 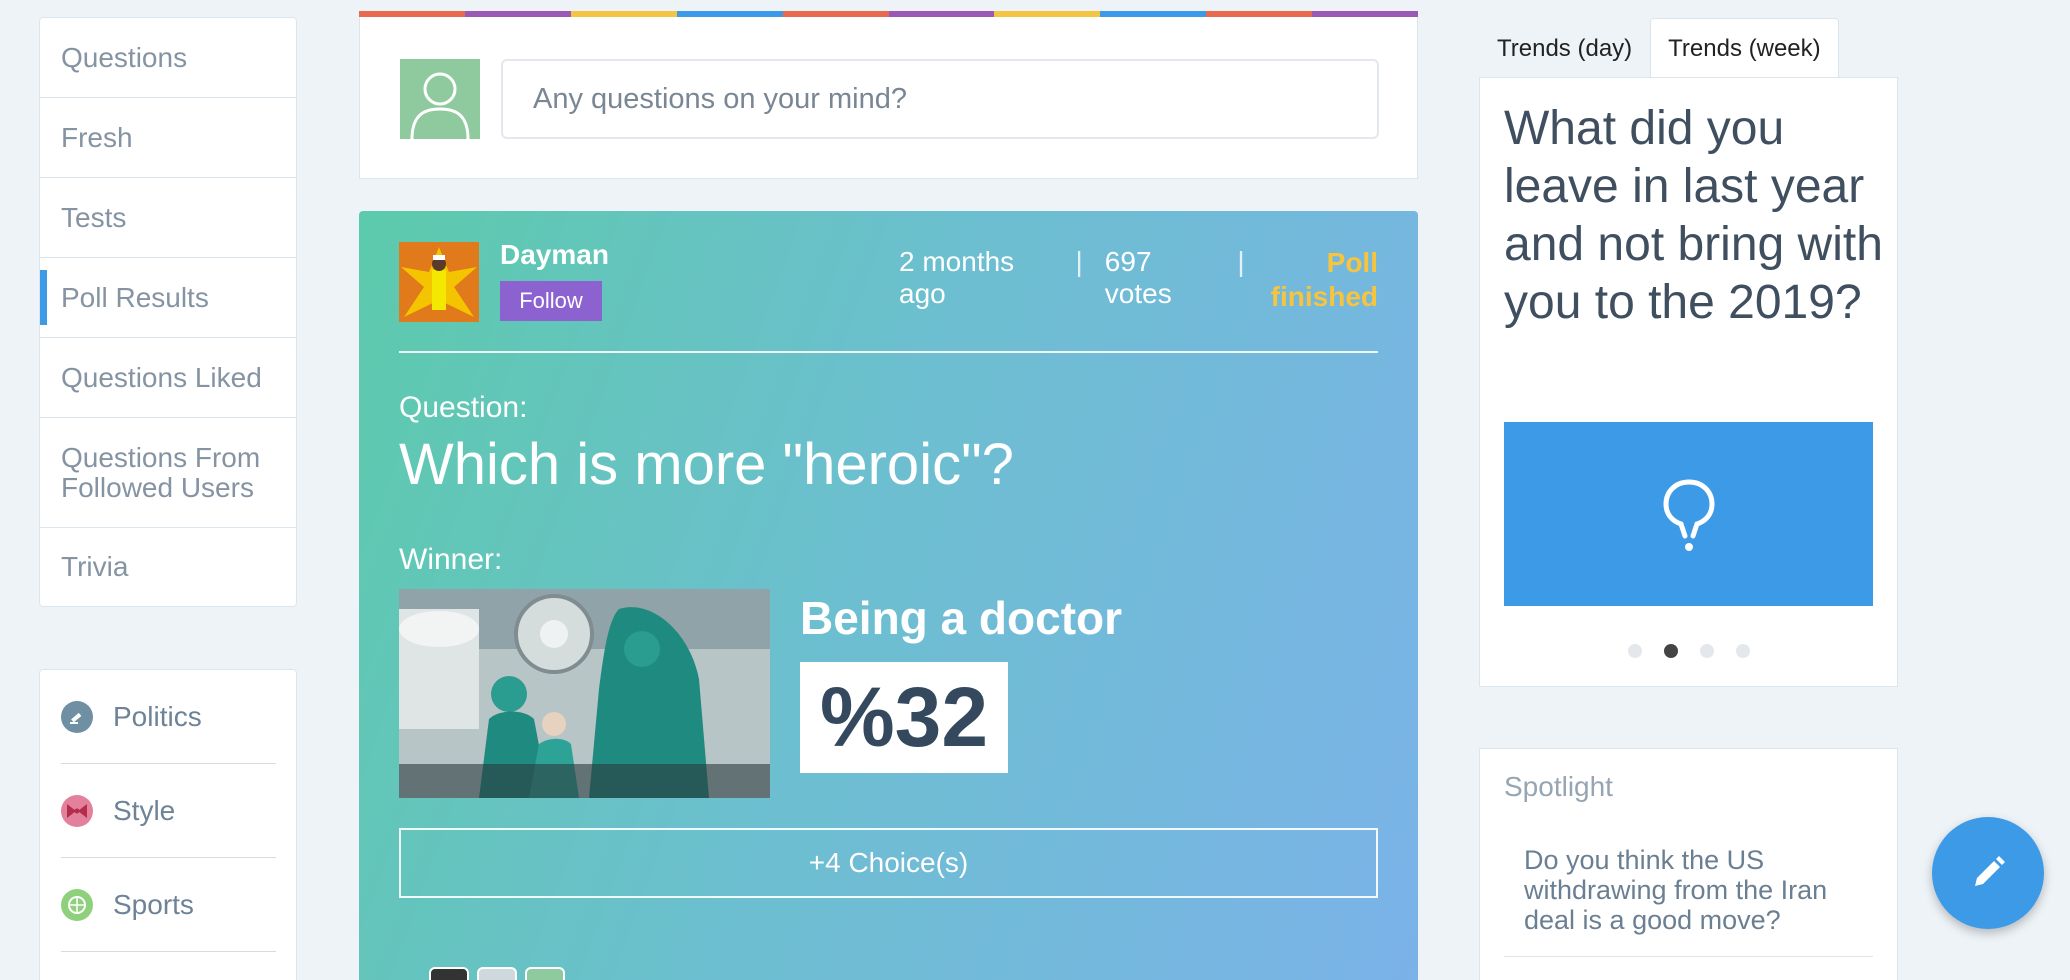 I want to click on category-politics: Politics, so click(x=168, y=717).